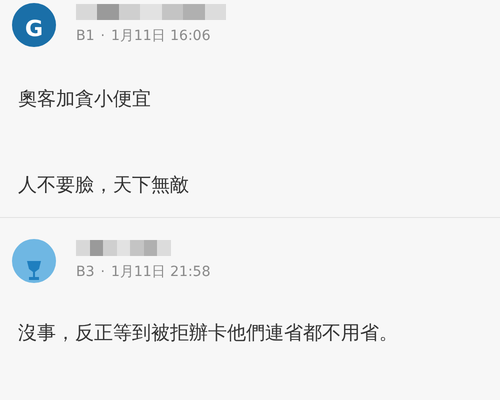  I want to click on avatar-letter: G, so click(34, 29).